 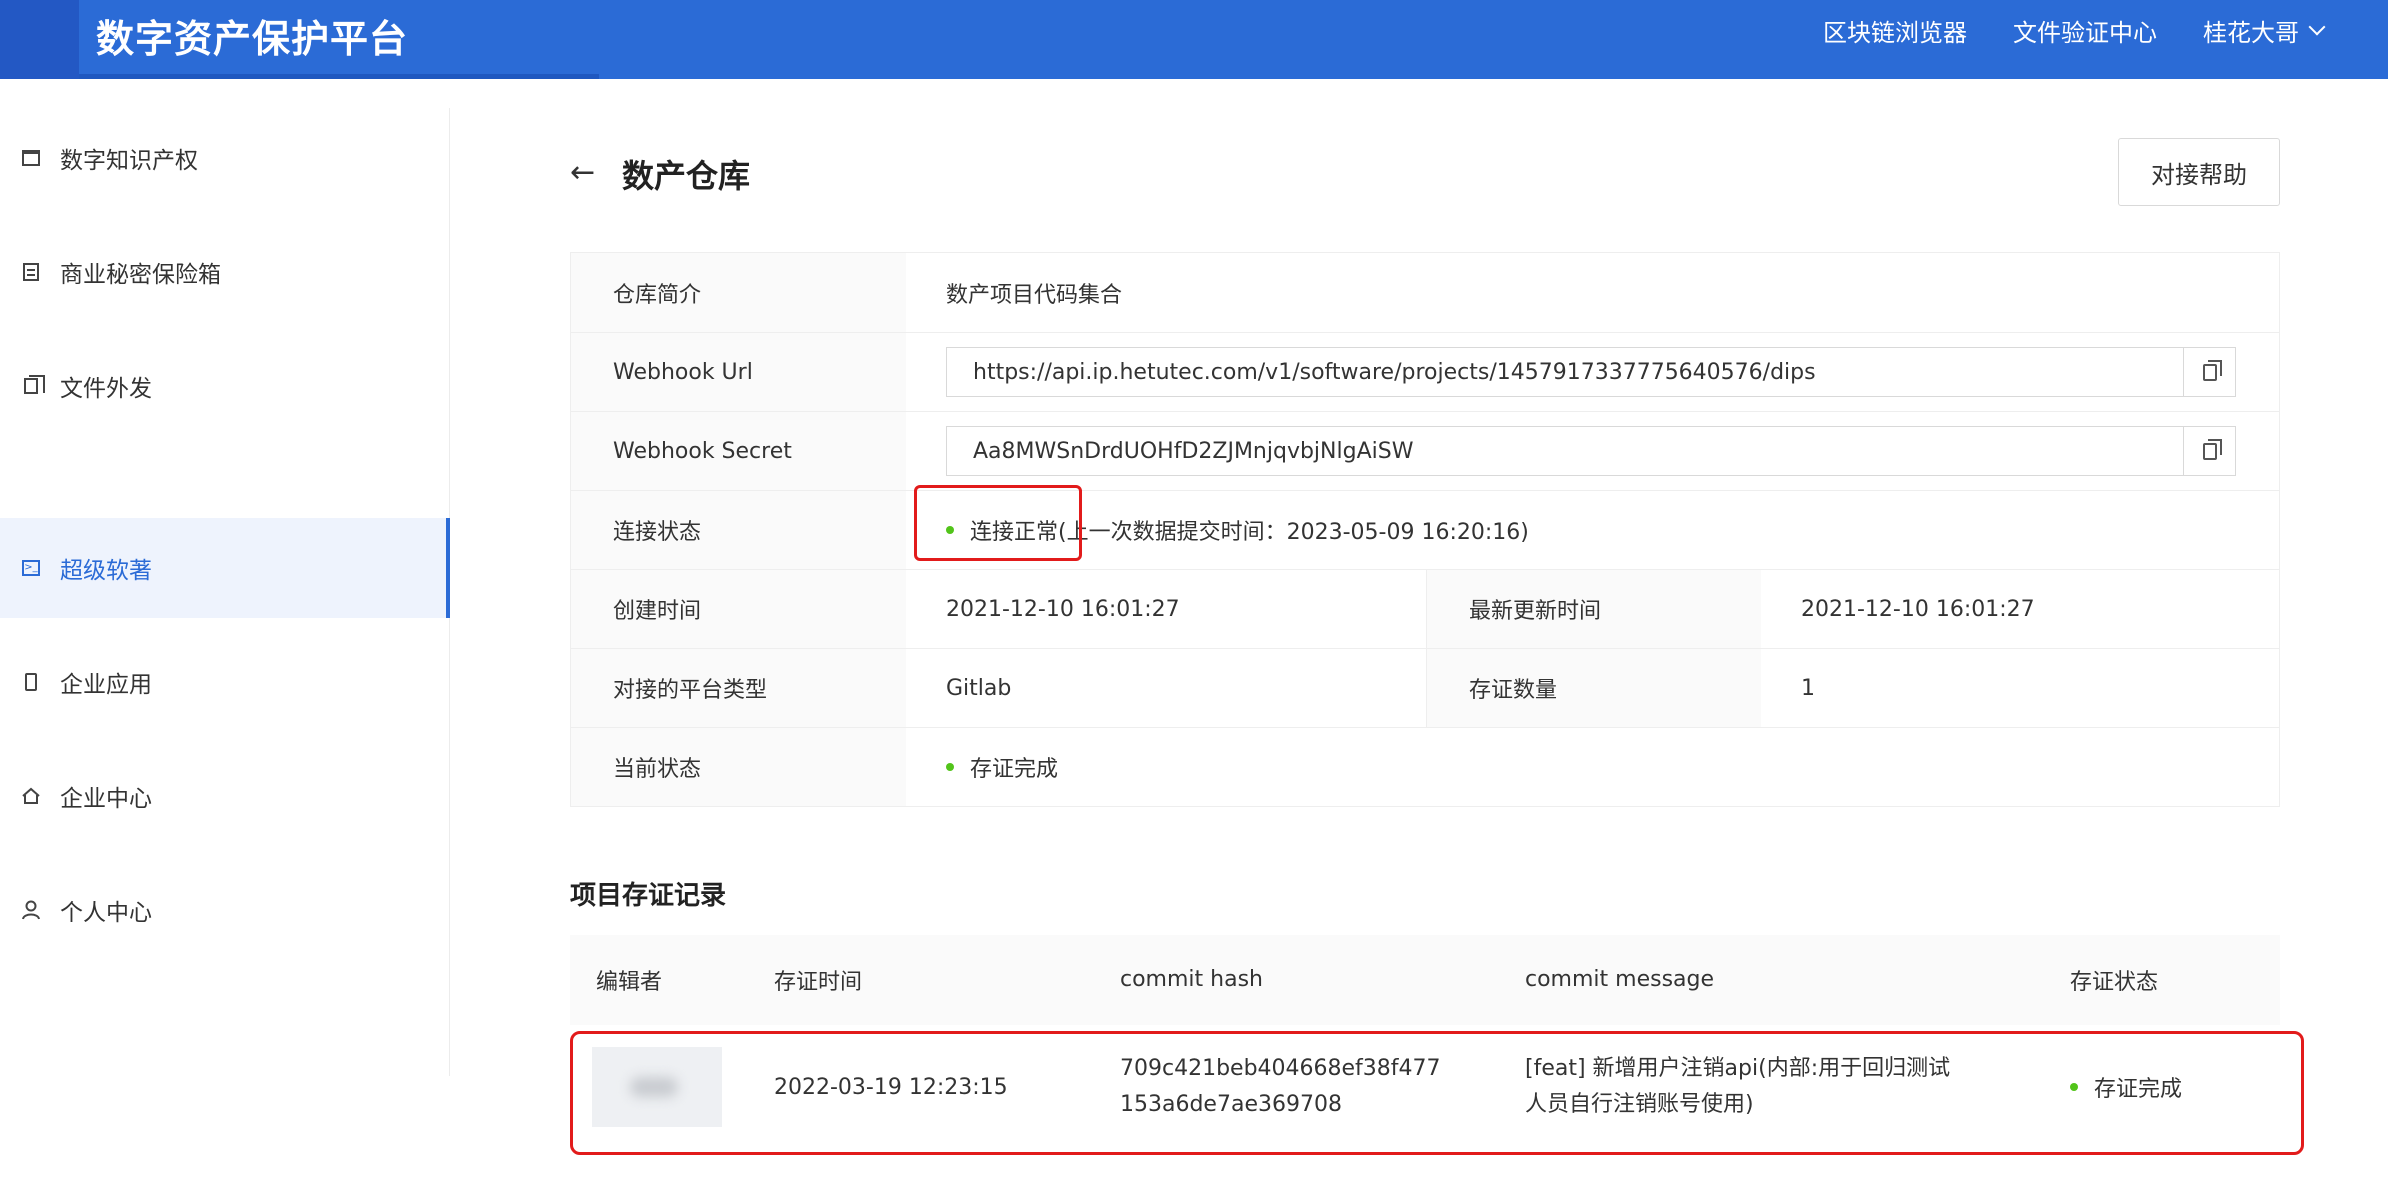 What do you see at coordinates (686, 176) in the screenshot?
I see `page-title: 数产仓库` at bounding box center [686, 176].